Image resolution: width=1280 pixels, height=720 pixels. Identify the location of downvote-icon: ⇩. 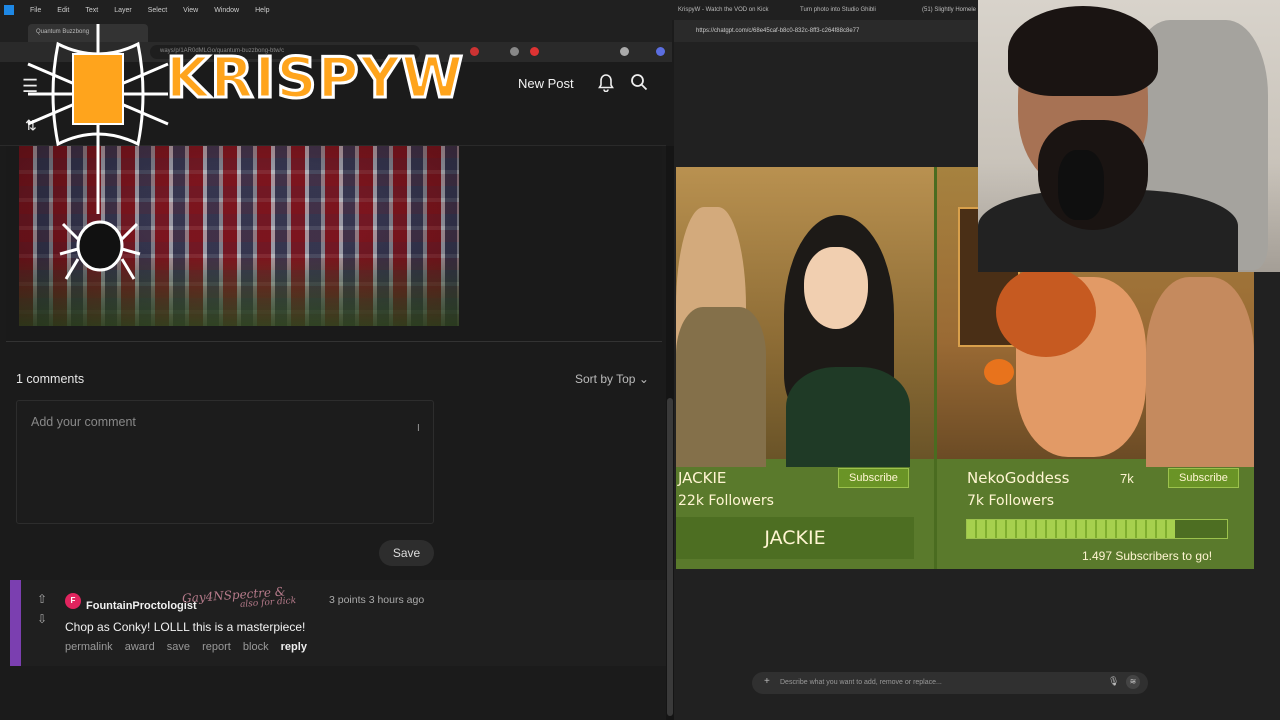
(42, 619).